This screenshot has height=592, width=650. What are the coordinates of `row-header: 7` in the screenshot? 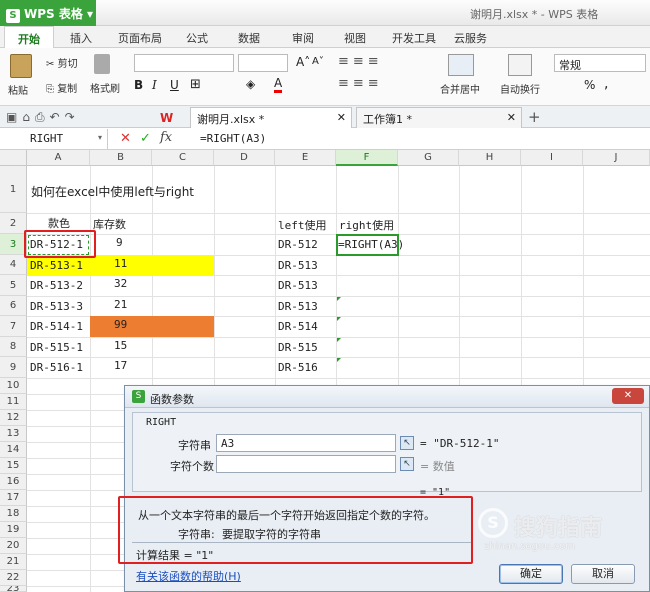 It's located at (13, 326).